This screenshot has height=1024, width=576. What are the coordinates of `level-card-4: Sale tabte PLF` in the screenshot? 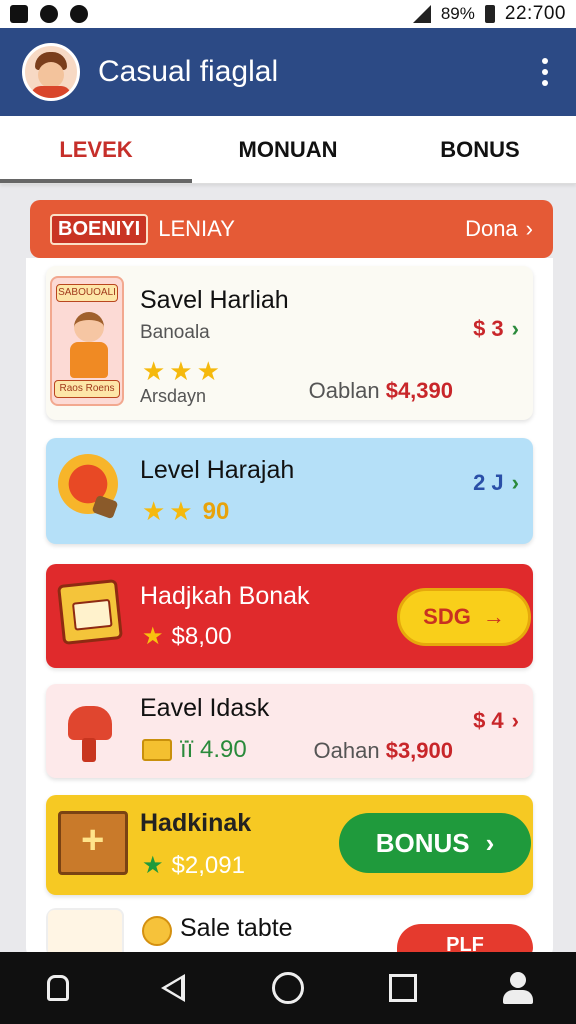 It's located at (289, 933).